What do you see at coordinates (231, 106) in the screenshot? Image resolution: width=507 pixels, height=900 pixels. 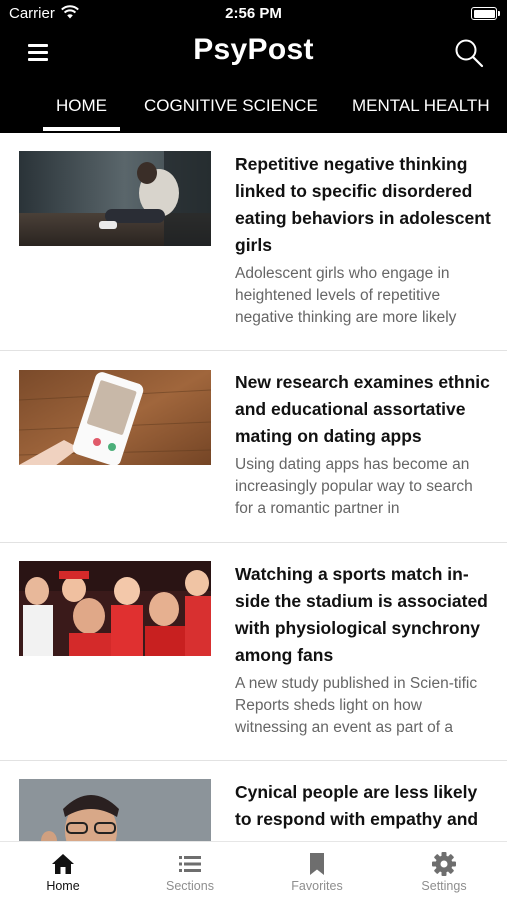 I see `tab-cognitive-science: COGNITIVE SCIENCE` at bounding box center [231, 106].